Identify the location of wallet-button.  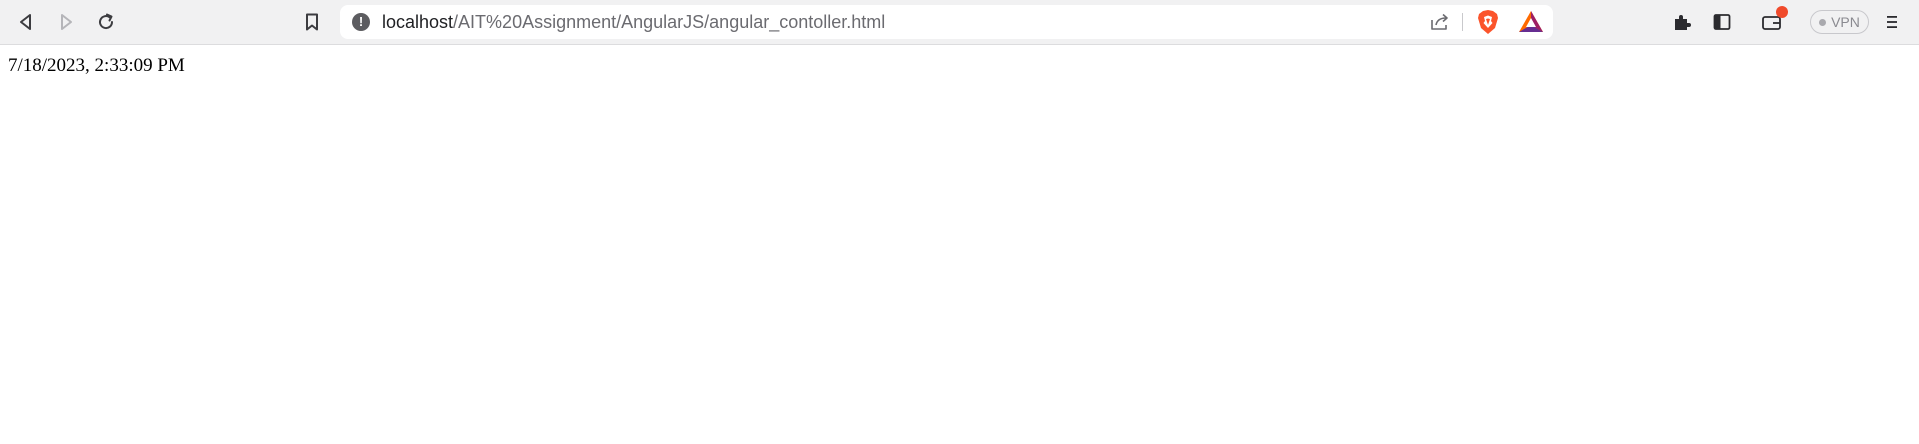
(1772, 22).